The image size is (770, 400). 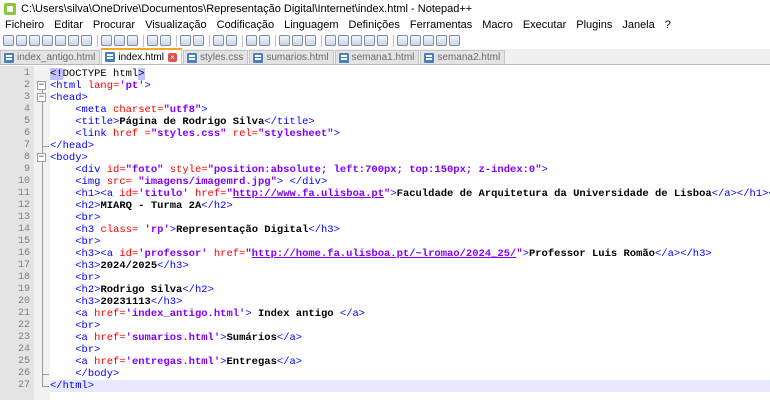 What do you see at coordinates (394, 266) in the screenshot?
I see `code-line: 17 <h3>2024/2025</h3>` at bounding box center [394, 266].